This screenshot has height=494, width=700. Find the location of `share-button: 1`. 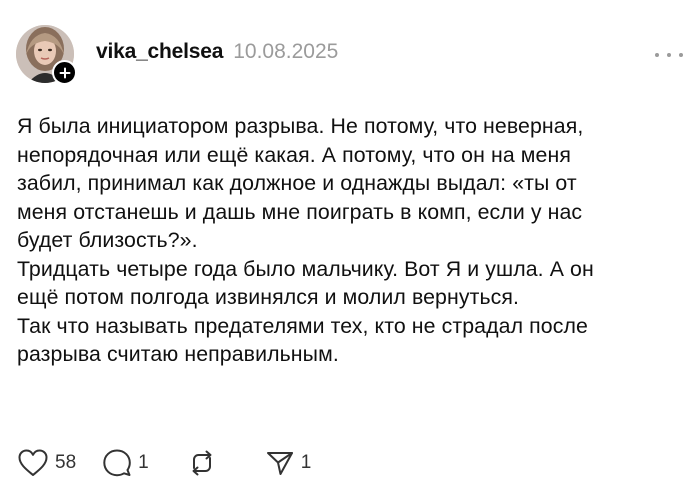

share-button: 1 is located at coordinates (288, 463).